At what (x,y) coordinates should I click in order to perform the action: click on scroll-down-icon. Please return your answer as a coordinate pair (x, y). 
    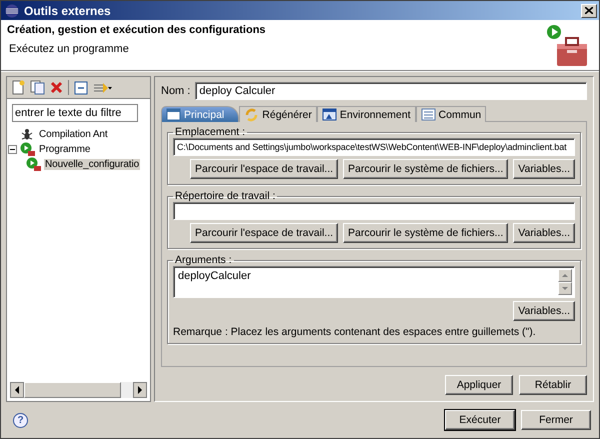
    Looking at the image, I should click on (565, 288).